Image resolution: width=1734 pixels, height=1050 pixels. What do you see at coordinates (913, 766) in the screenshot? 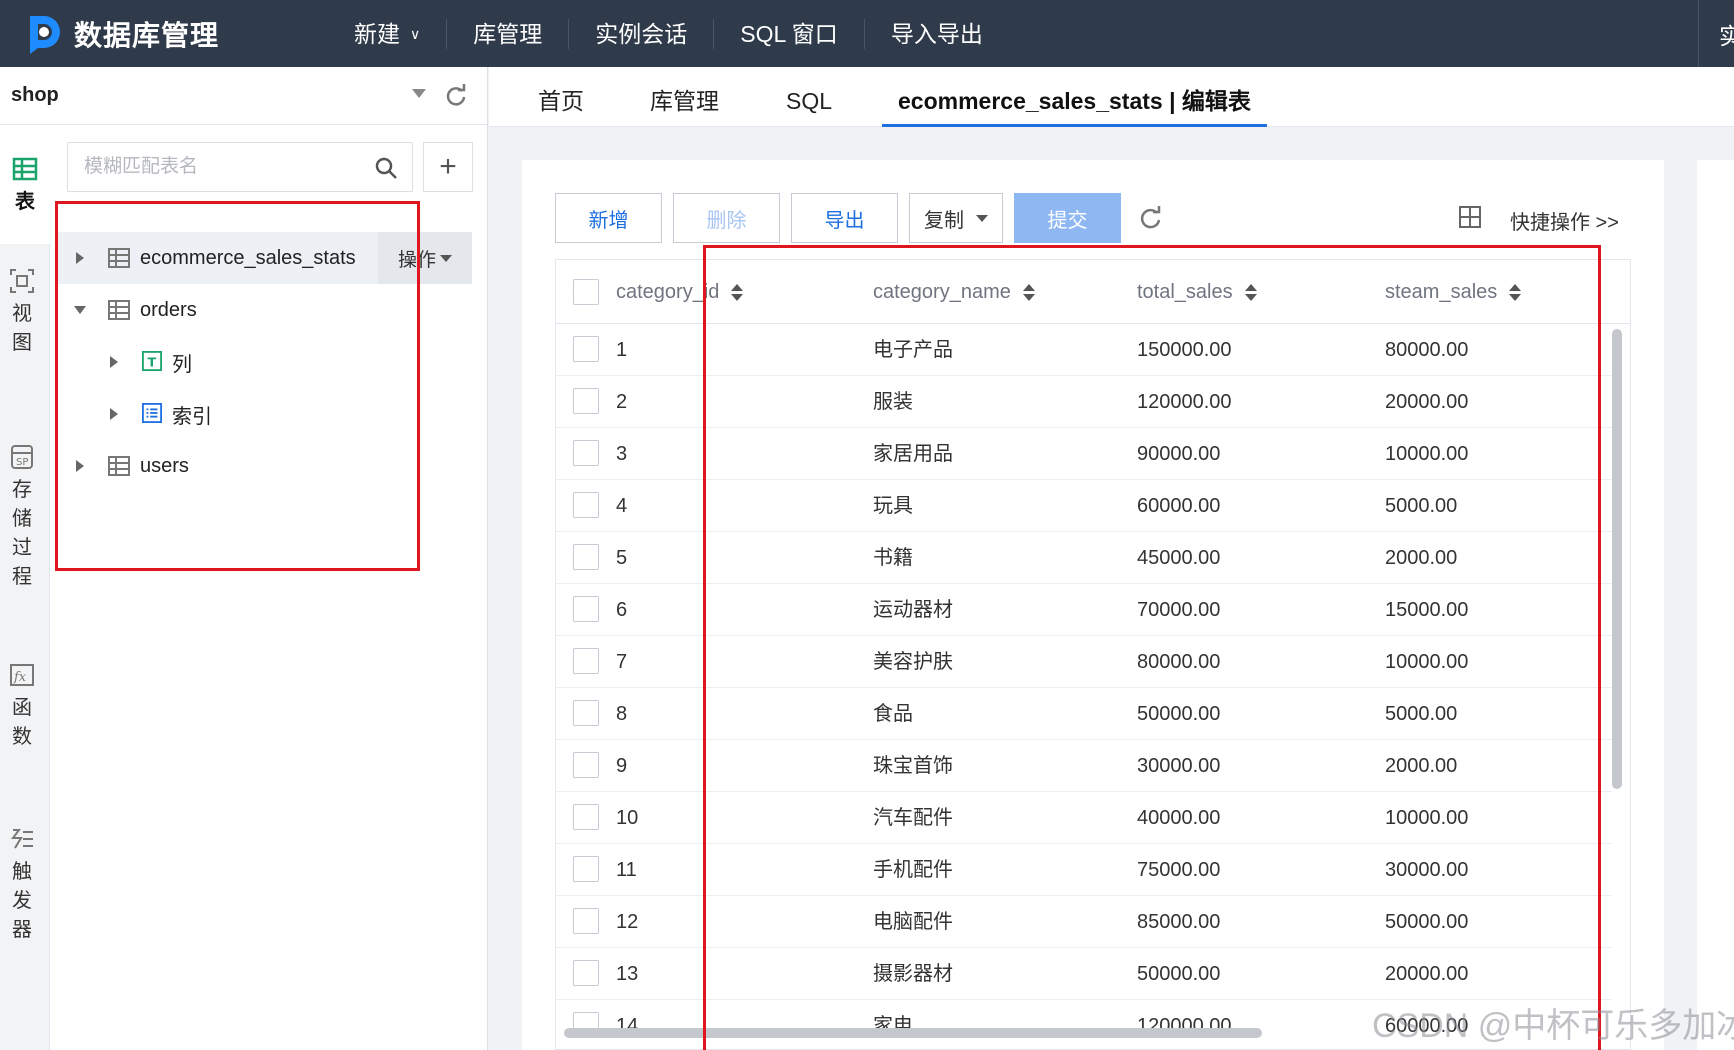
I see `cell-category-name: 珠宝首饰` at bounding box center [913, 766].